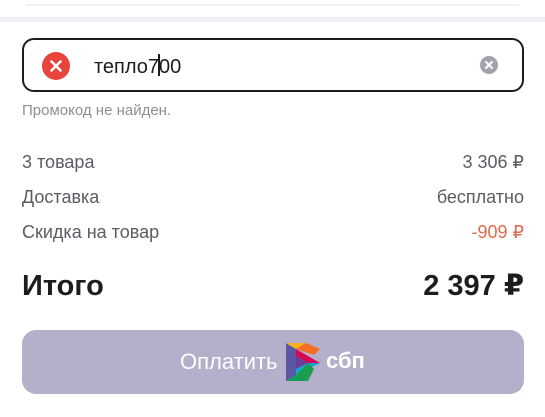  I want to click on total-label: Итого, so click(63, 286).